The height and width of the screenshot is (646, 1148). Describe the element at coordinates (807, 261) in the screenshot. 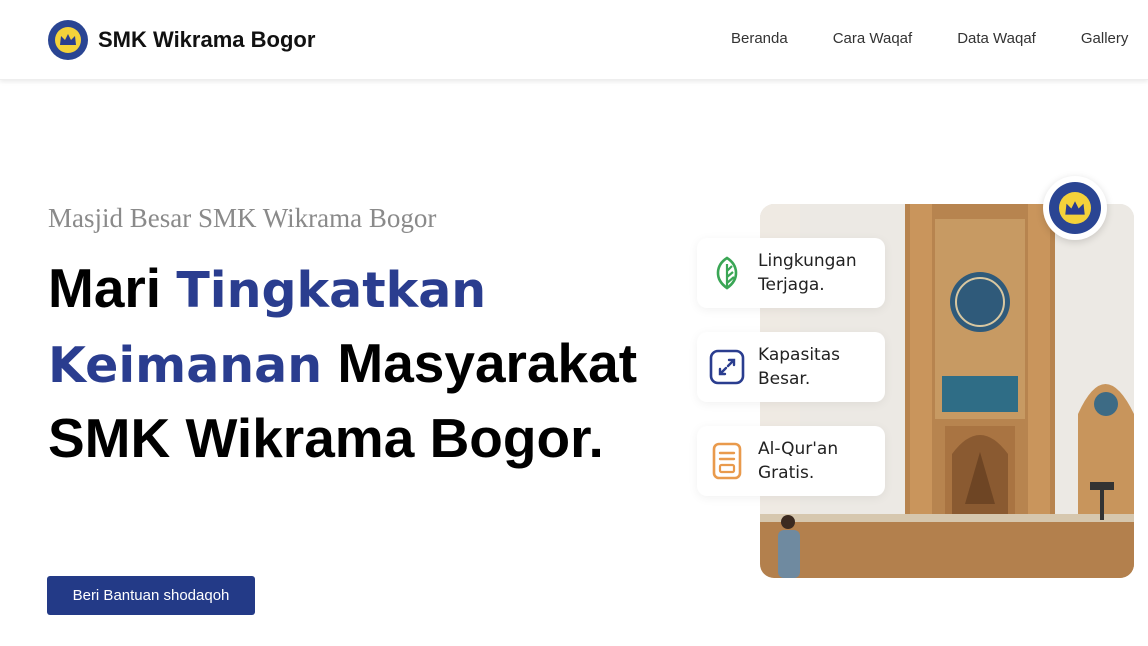

I see `feature-line1: Lingkungan` at that location.